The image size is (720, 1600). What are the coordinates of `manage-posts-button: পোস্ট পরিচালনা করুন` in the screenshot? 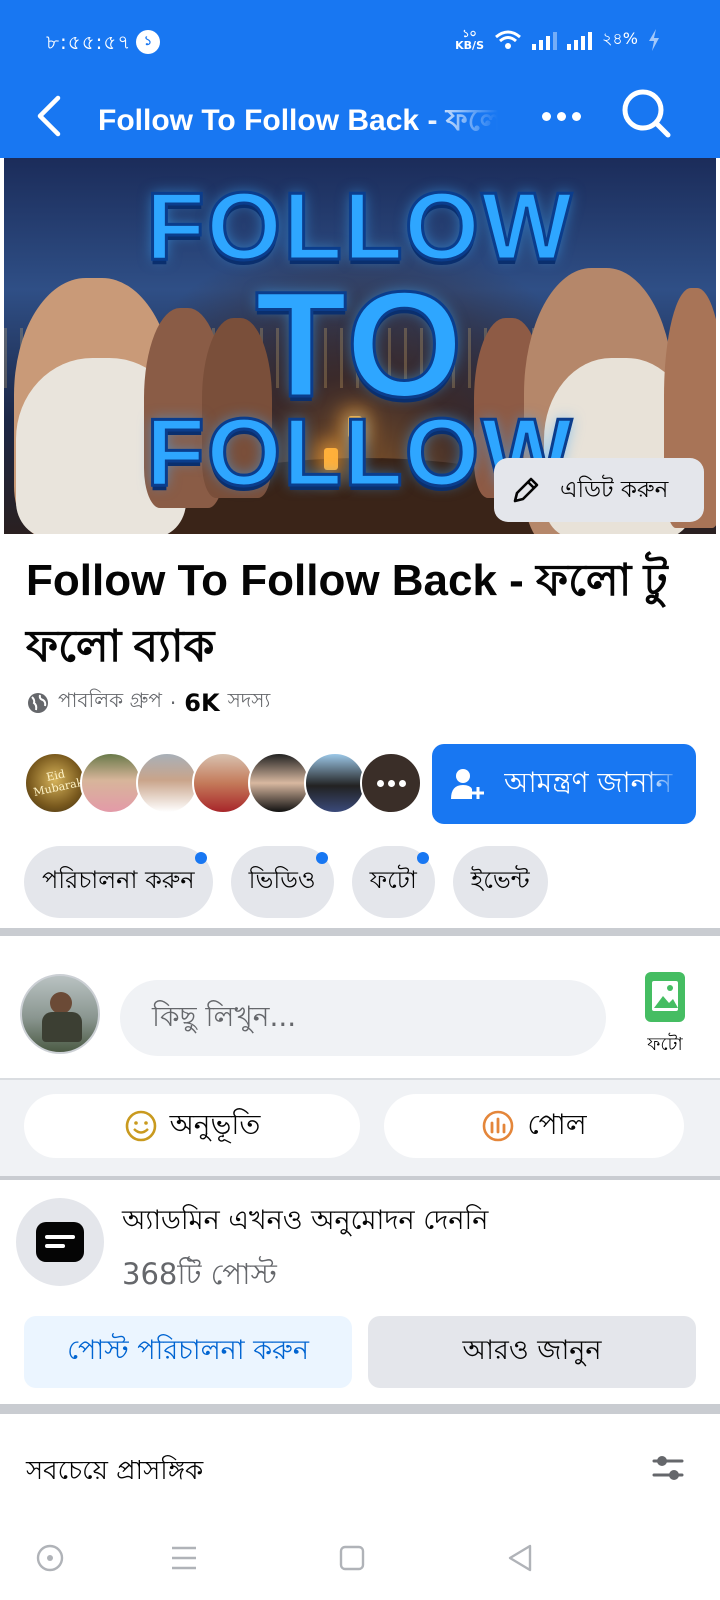 It's located at (188, 1352).